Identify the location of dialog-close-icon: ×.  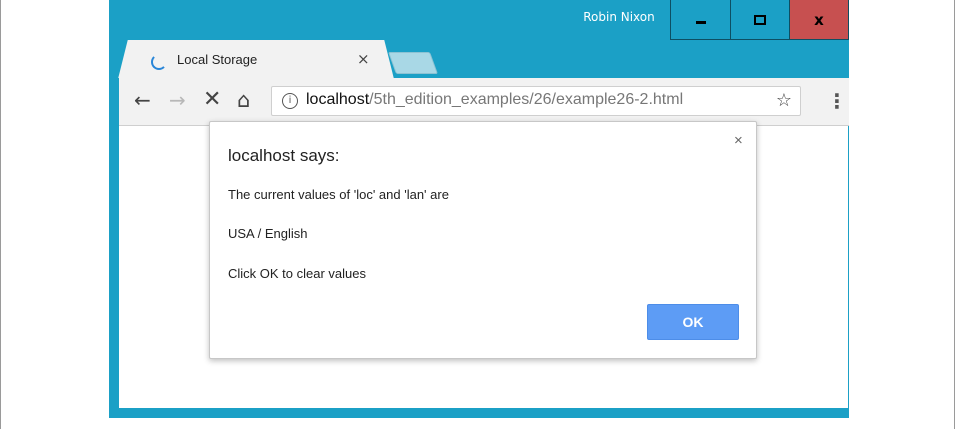
(738, 140).